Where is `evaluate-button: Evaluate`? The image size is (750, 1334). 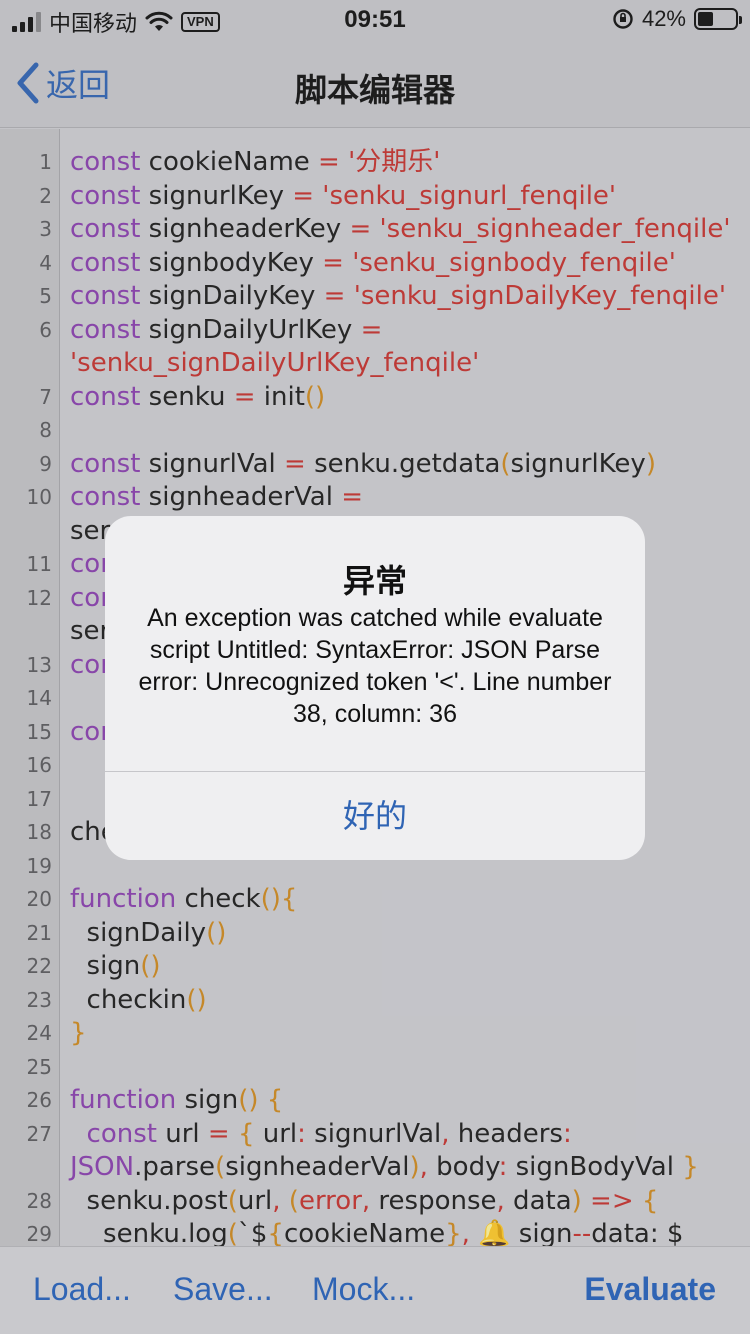
evaluate-button: Evaluate is located at coordinates (650, 1289).